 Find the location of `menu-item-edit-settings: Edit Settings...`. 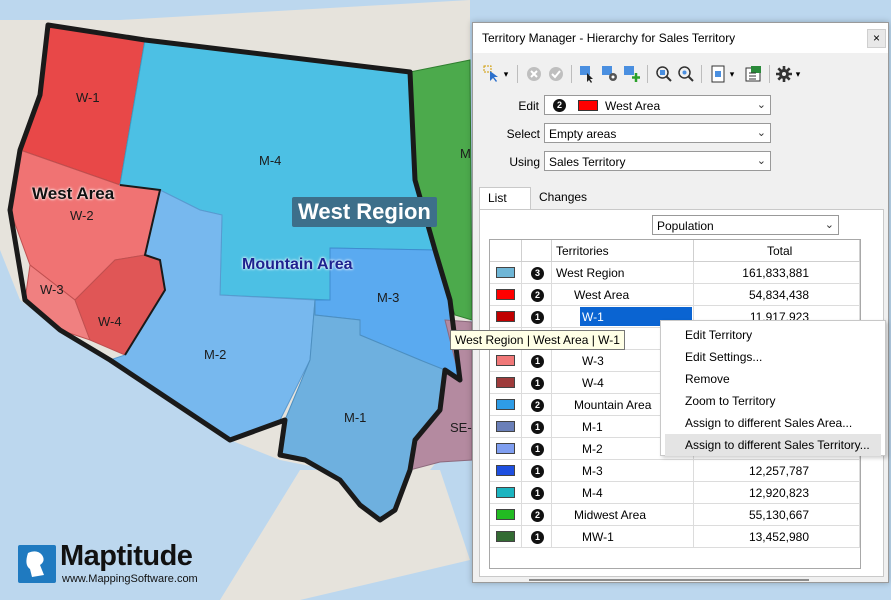

menu-item-edit-settings: Edit Settings... is located at coordinates (773, 357).